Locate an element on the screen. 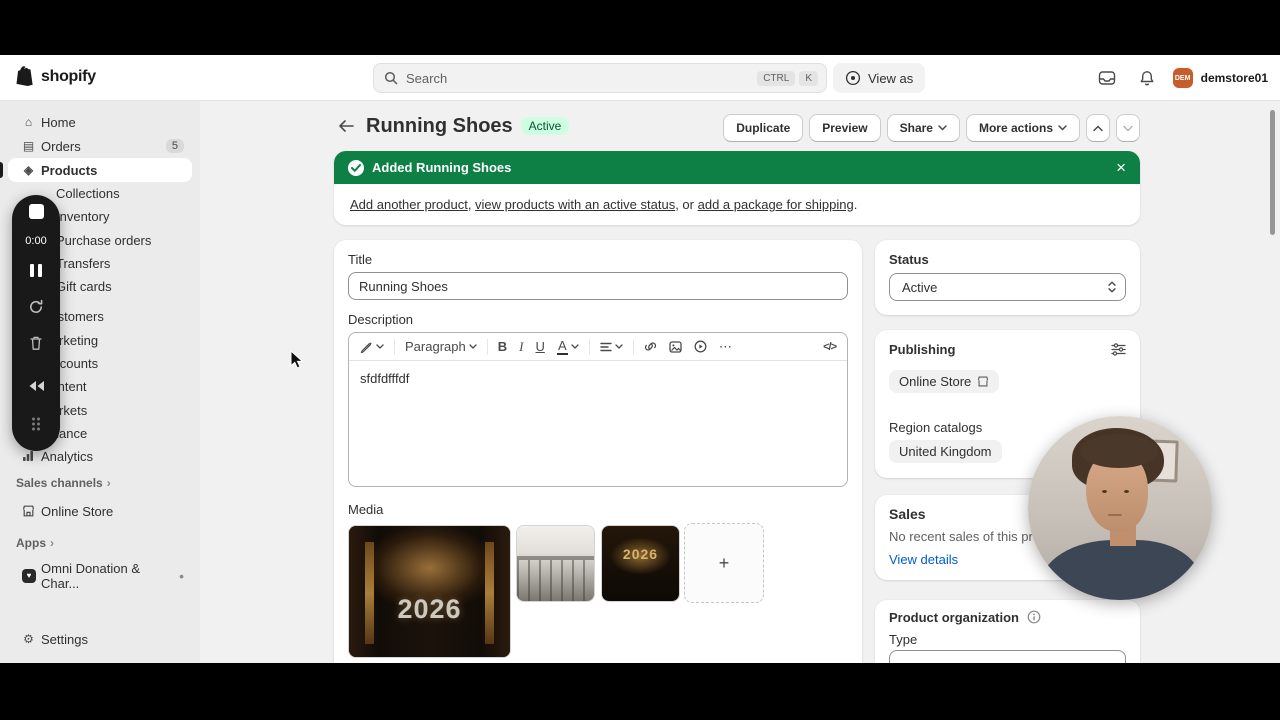  more-formatting-button: ⋯ is located at coordinates (725, 347).